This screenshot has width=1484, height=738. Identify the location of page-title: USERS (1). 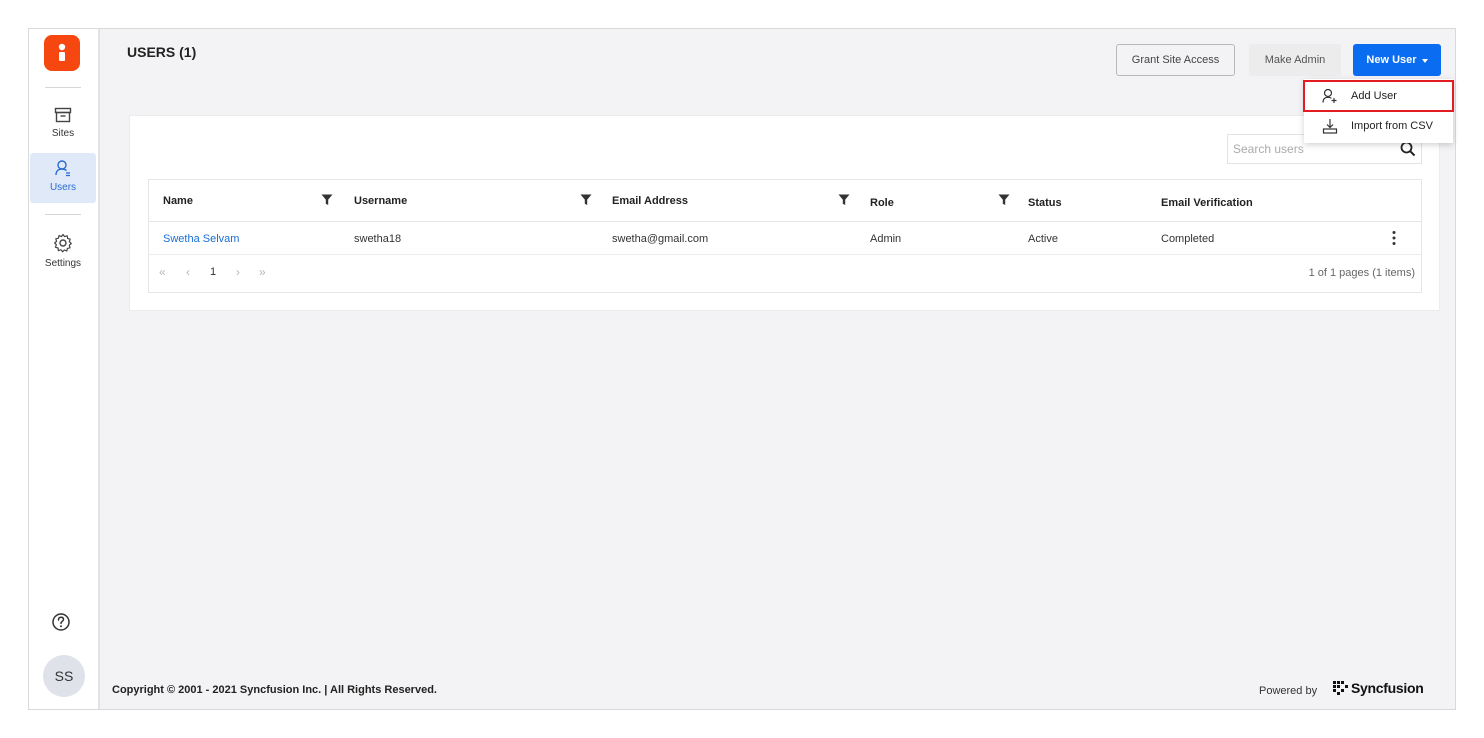
(162, 52).